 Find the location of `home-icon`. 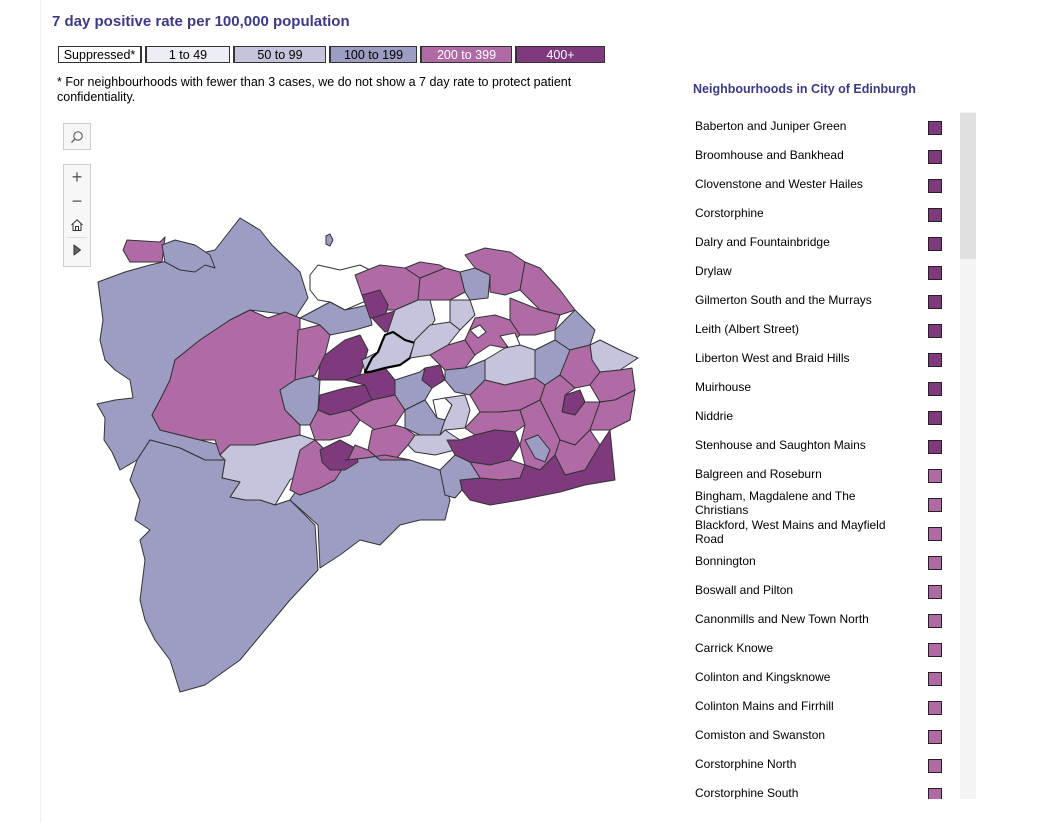

home-icon is located at coordinates (77, 225).